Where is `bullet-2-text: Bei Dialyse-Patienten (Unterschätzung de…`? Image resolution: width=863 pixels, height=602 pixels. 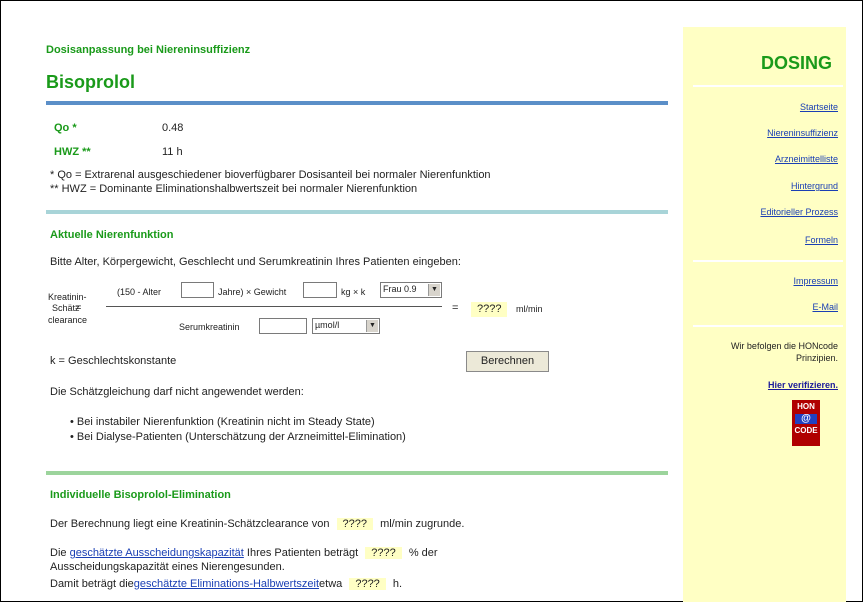
bullet-2-text: Bei Dialyse-Patienten (Unterschätzung de… is located at coordinates (241, 437).